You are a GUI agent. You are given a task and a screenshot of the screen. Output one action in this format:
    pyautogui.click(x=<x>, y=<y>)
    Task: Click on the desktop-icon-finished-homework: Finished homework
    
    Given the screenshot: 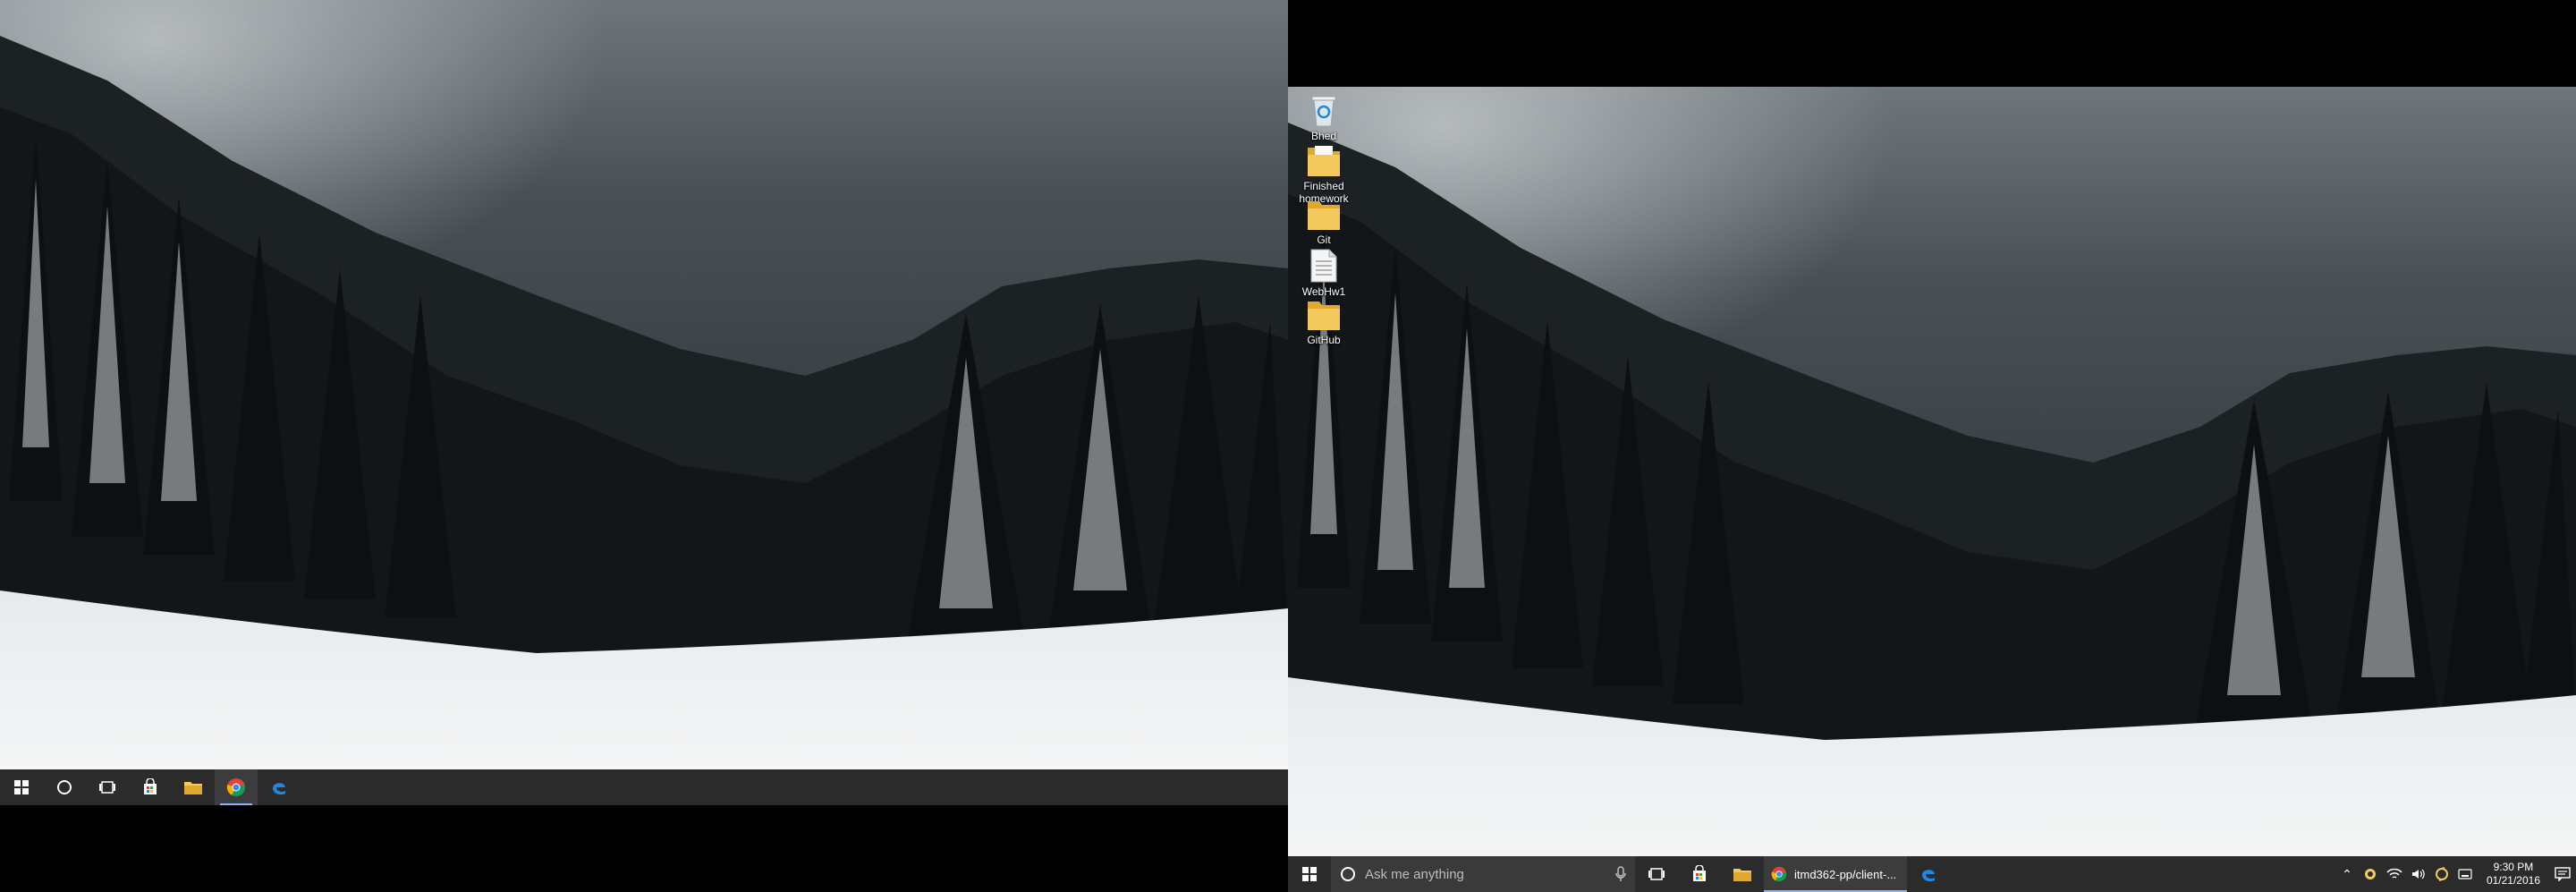 What is the action you would take?
    pyautogui.click(x=1324, y=174)
    